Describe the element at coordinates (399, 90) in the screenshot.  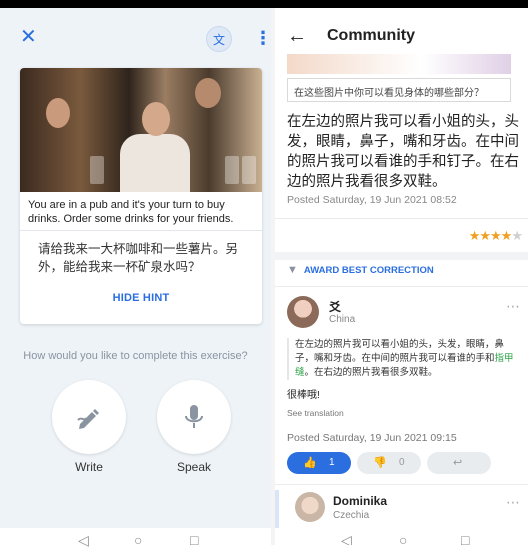
I see `exercise-question: 在这些图片中你可以看见身体的哪些部分？` at that location.